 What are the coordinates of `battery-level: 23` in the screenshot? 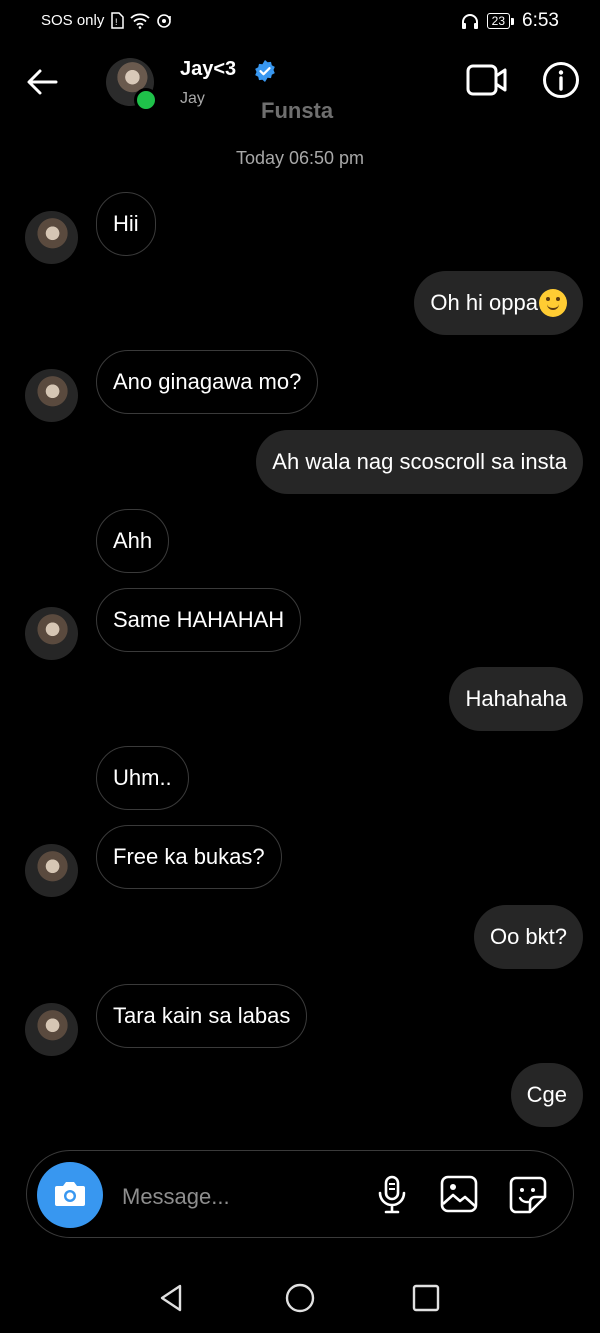 It's located at (498, 21).